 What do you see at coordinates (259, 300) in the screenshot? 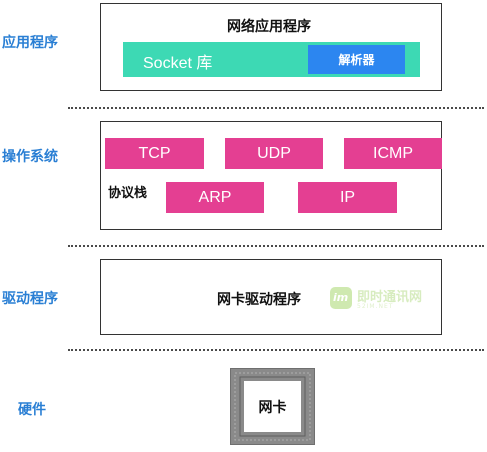
I see `driver-title: 网卡驱动程序` at bounding box center [259, 300].